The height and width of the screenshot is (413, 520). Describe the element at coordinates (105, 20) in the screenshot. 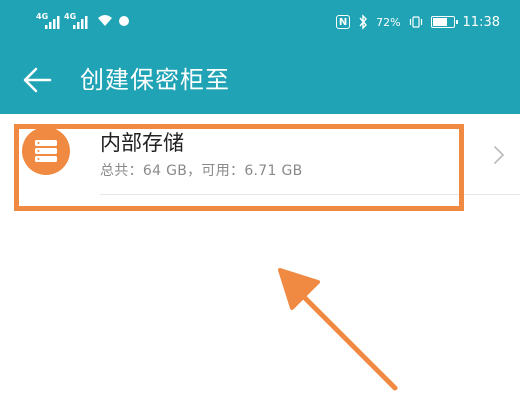

I see `wifi-icon` at that location.